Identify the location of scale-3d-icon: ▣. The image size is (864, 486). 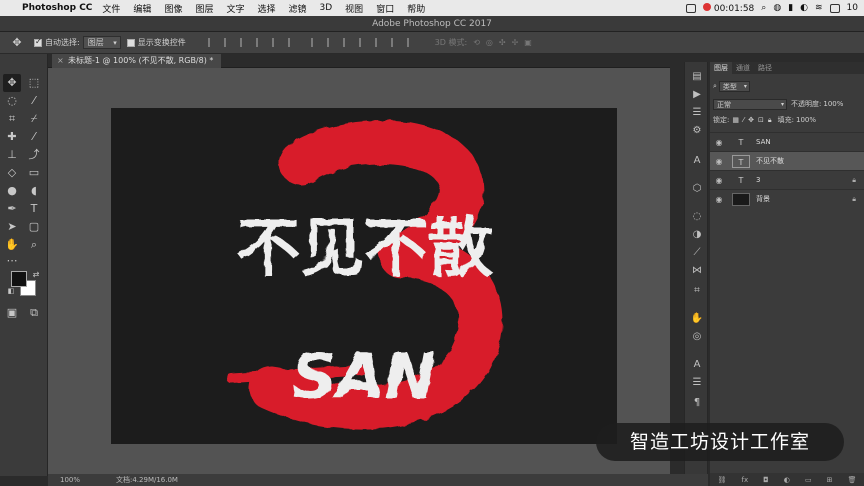
(528, 42).